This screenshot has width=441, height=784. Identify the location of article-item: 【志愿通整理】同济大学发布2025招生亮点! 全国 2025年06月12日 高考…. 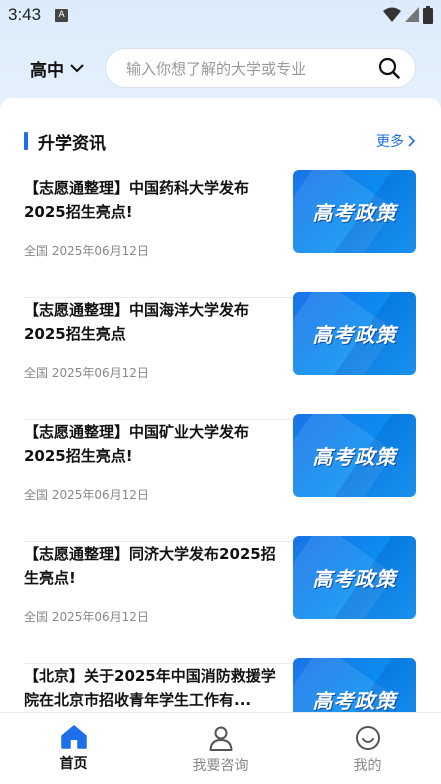
(220, 600).